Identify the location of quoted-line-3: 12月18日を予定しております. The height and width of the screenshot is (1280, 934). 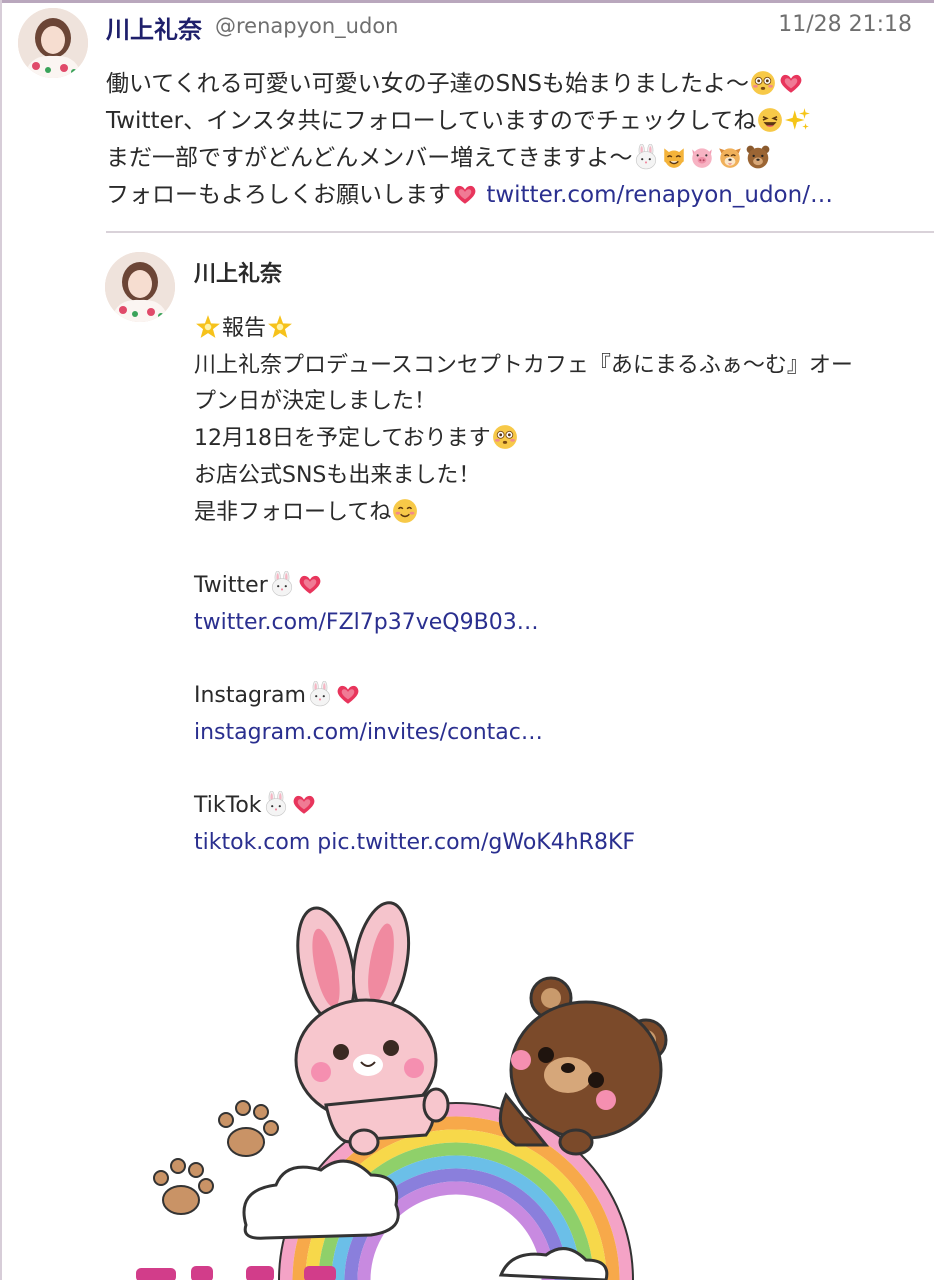
(559, 439).